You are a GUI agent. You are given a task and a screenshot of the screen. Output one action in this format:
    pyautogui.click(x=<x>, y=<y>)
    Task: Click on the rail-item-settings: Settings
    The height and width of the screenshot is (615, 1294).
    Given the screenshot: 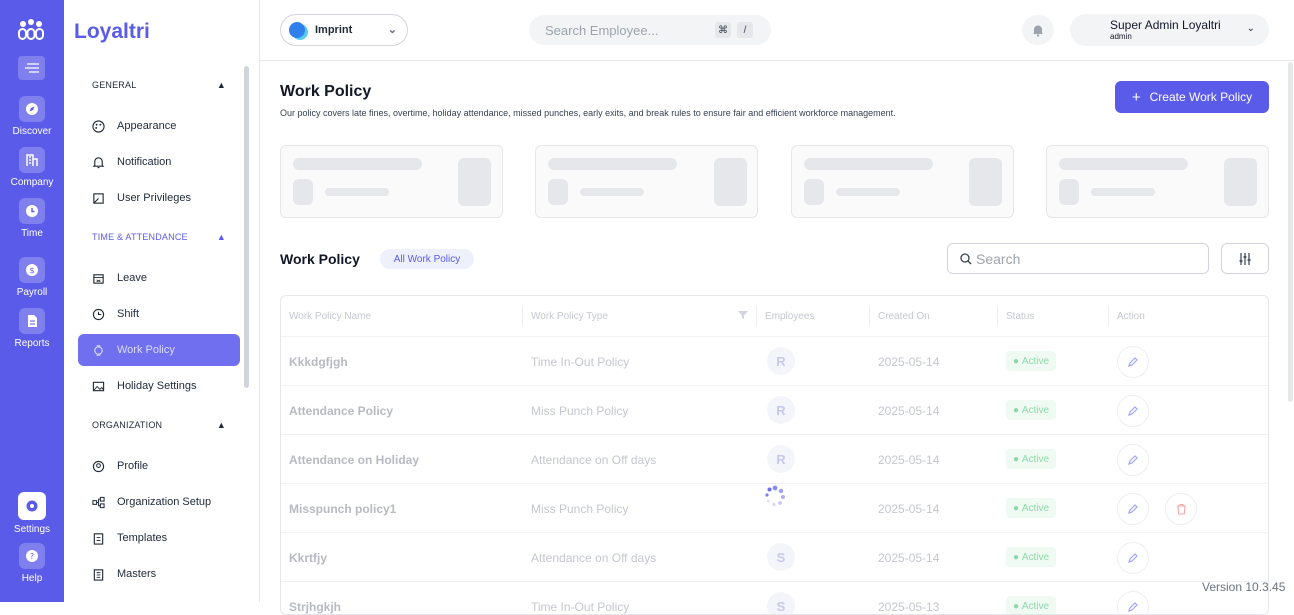 What is the action you would take?
    pyautogui.click(x=32, y=513)
    